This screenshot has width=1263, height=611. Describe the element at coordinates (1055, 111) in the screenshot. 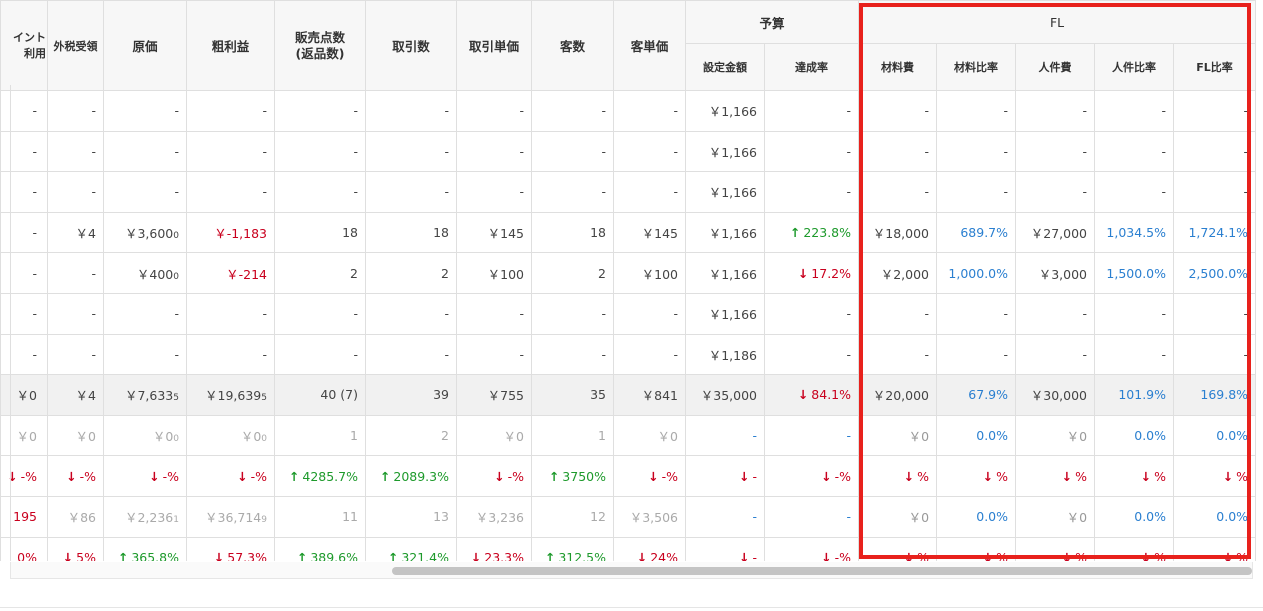

I see `cell-labor-cost: -` at that location.